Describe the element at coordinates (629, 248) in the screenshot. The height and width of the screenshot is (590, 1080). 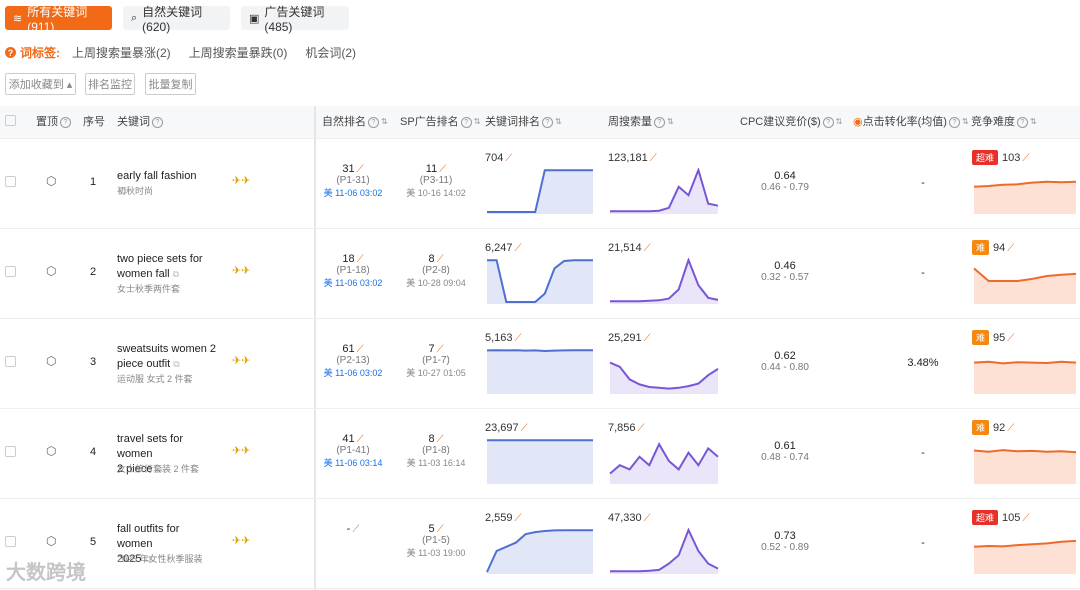
I see `weekly-search-value: 21,514 ⟋` at that location.